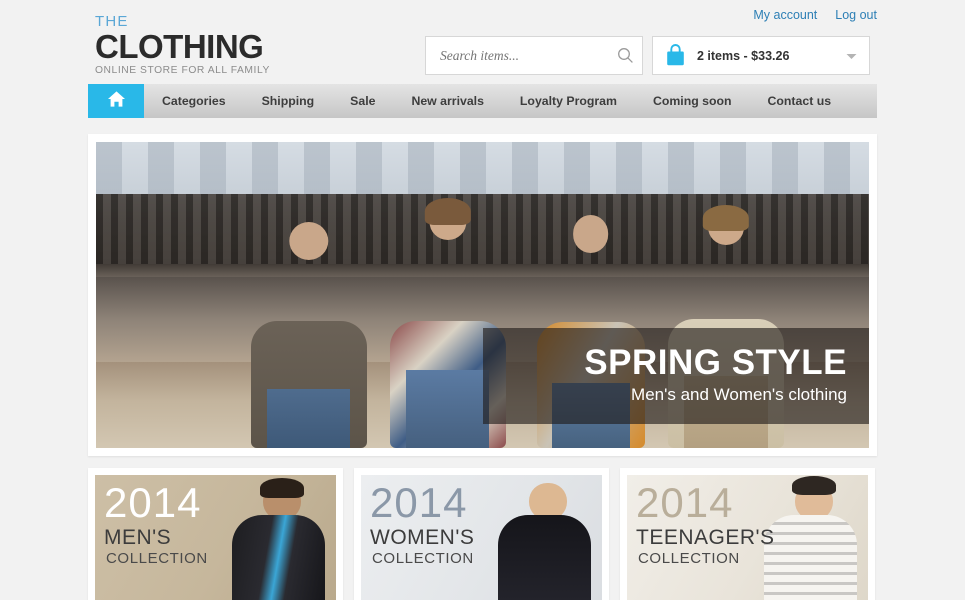 The image size is (965, 600). I want to click on hero-title: SPRING STYLE, so click(715, 362).